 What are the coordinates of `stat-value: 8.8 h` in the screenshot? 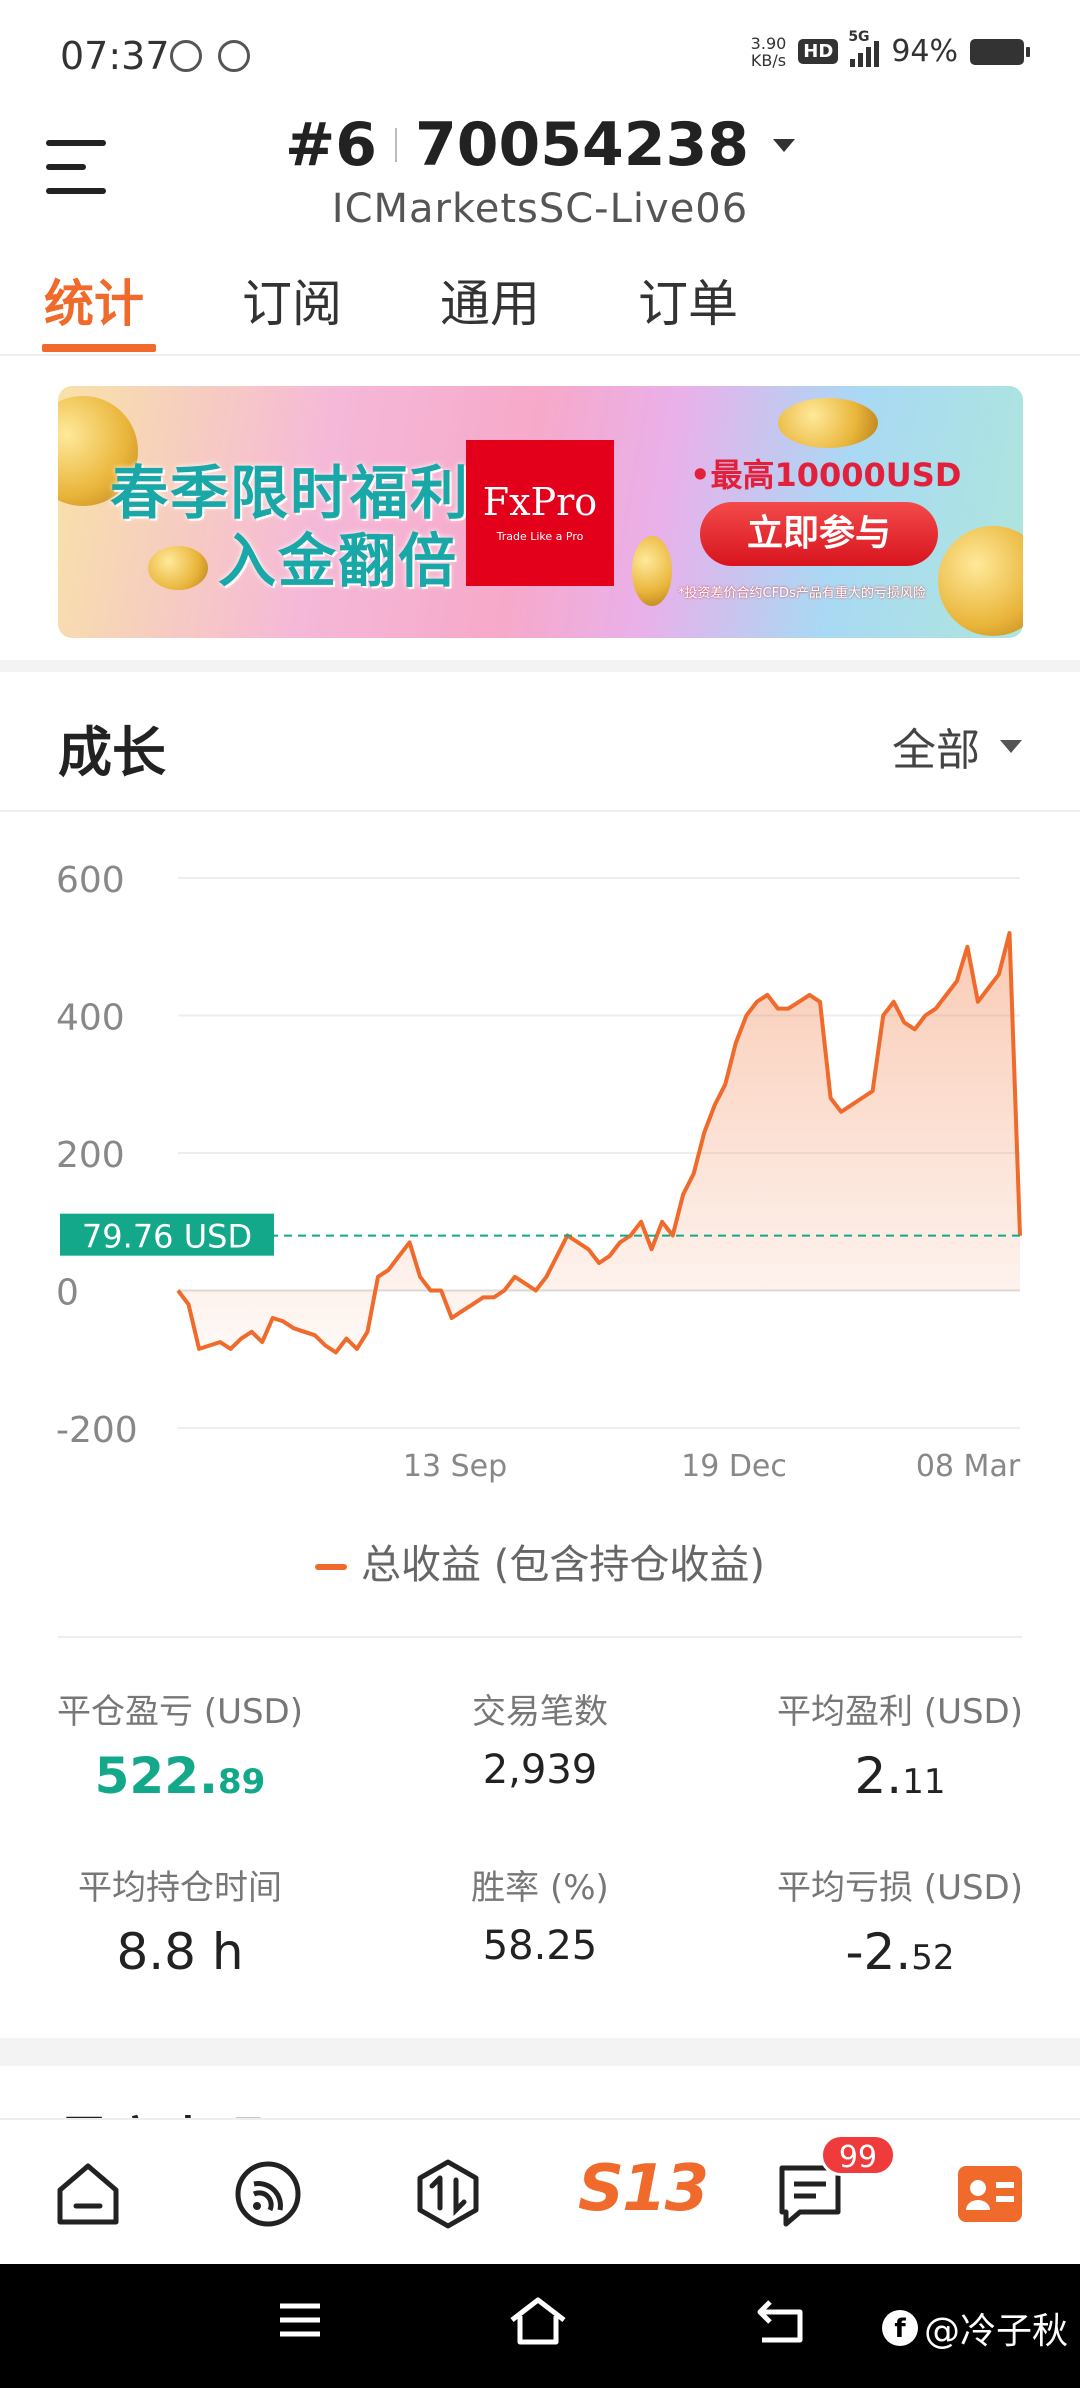 It's located at (180, 1952).